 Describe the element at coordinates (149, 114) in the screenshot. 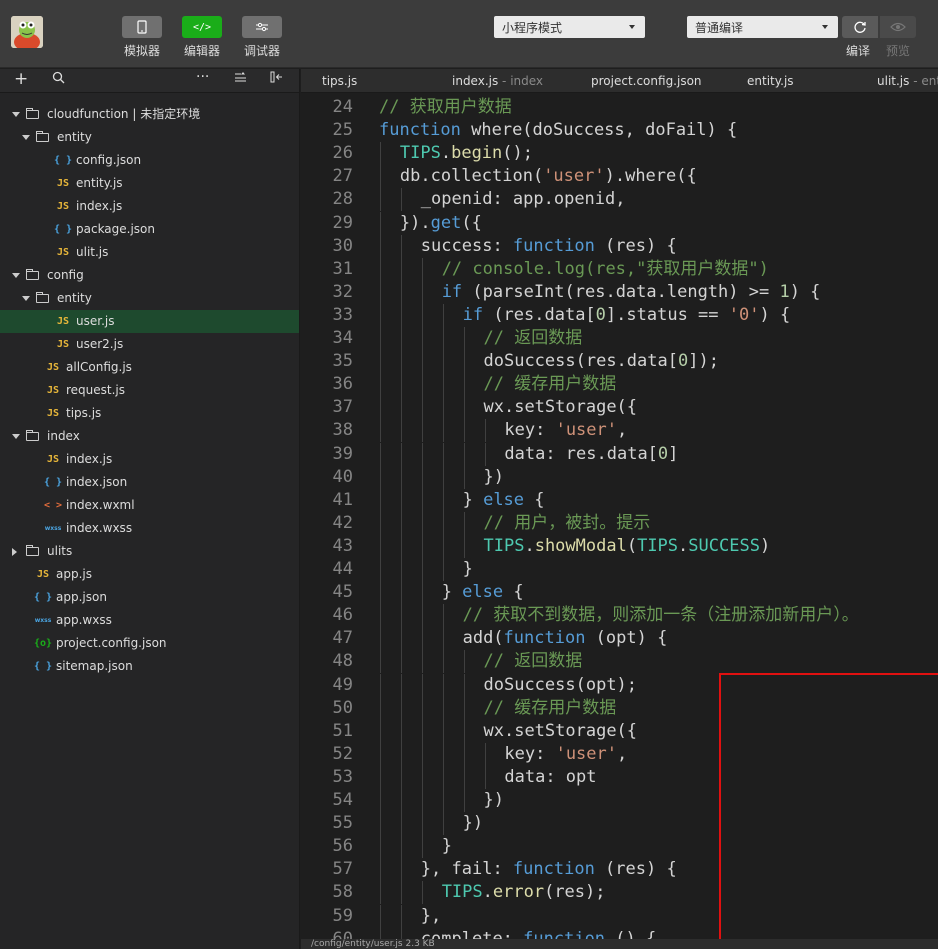

I see `tree-item: cloudfunction | 未指定环境` at that location.